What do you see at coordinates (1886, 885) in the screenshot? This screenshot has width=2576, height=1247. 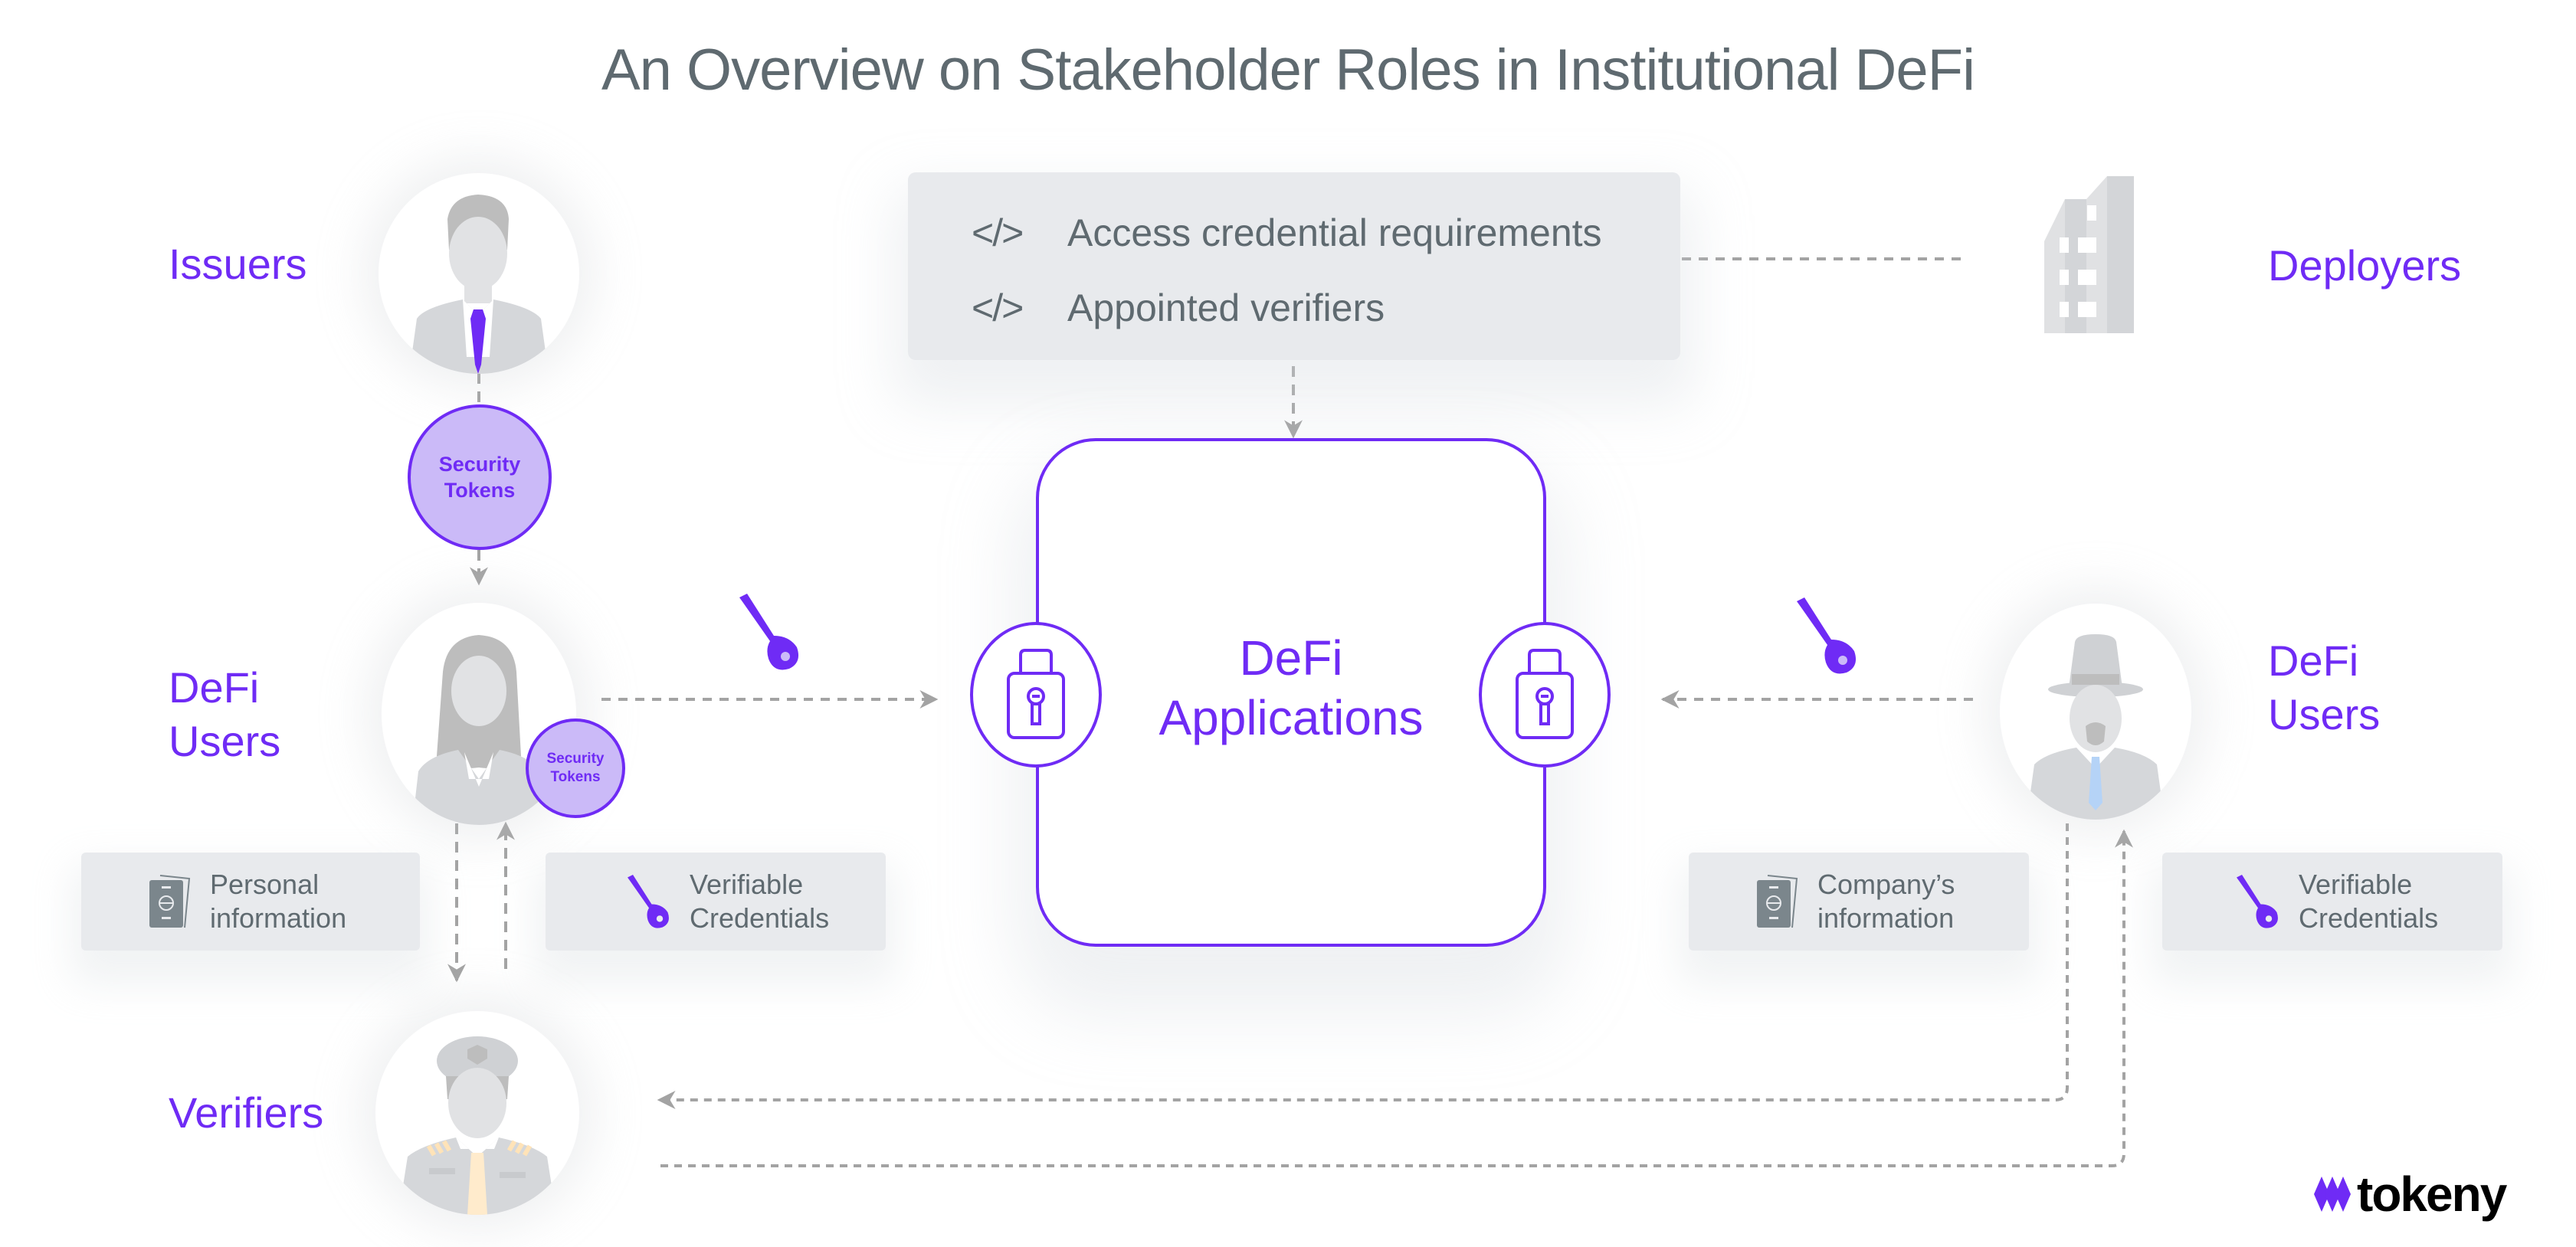 I see `company-information-line1: Company’s` at bounding box center [1886, 885].